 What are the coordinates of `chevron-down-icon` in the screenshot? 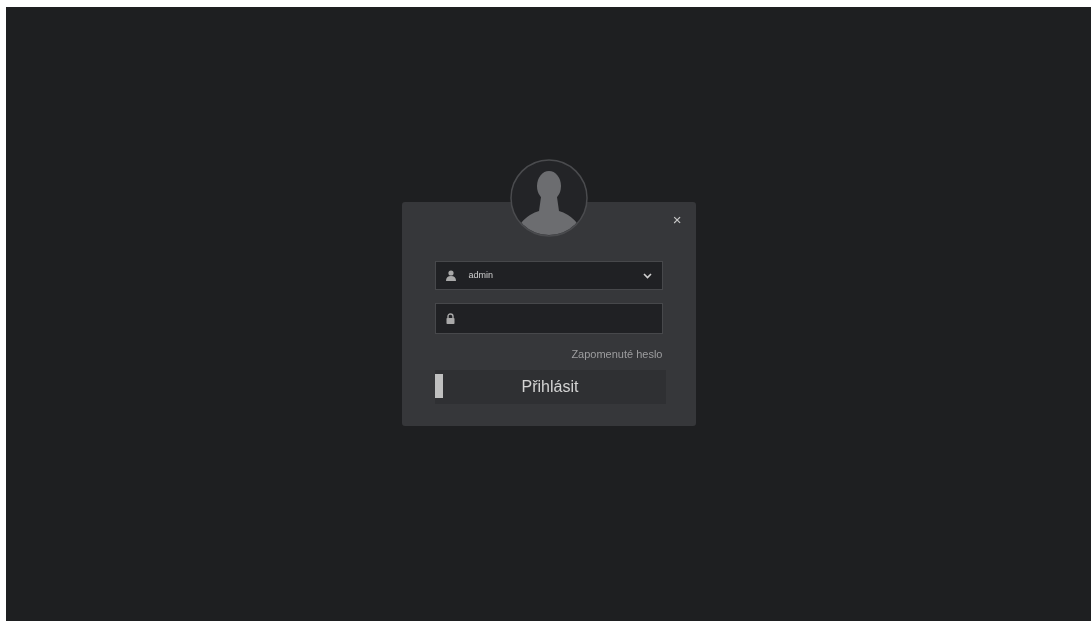 It's located at (647, 275).